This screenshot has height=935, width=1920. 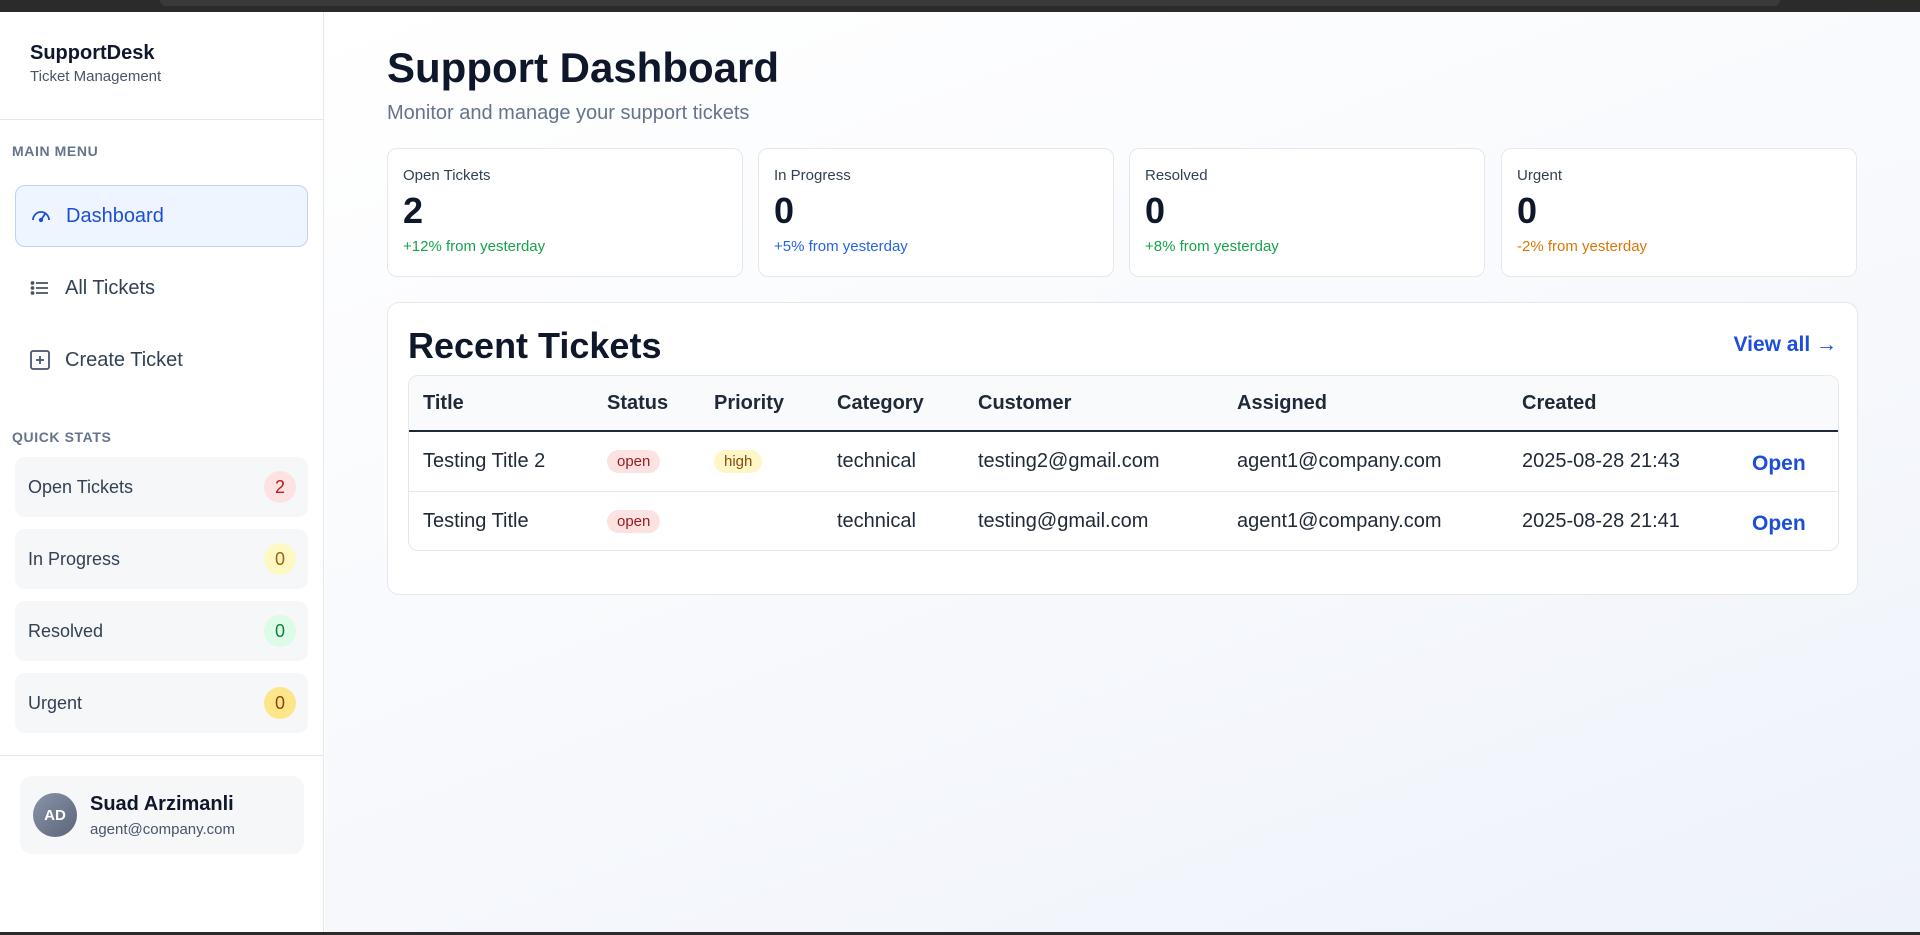 What do you see at coordinates (1365, 403) in the screenshot?
I see `column-header-assigned: Assigned` at bounding box center [1365, 403].